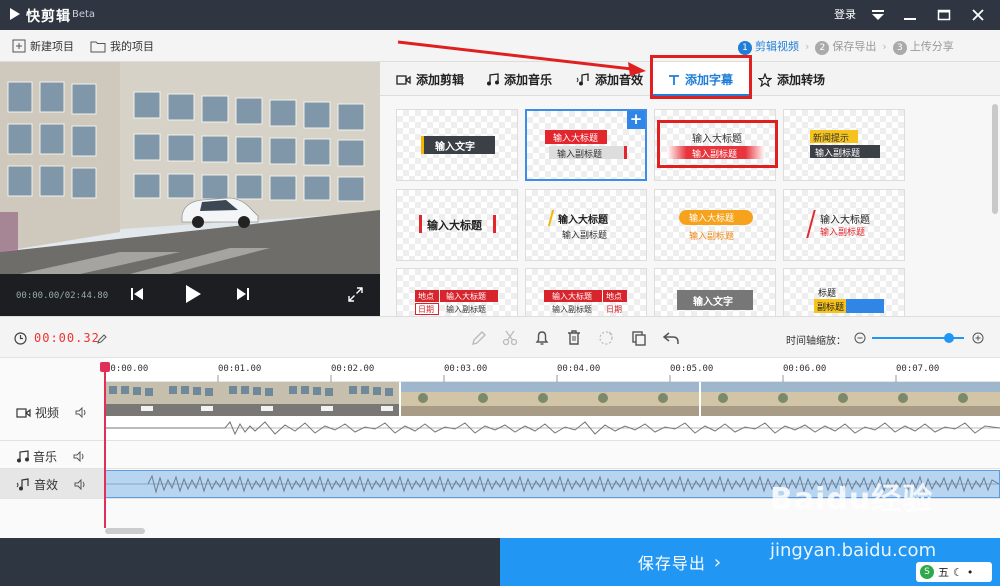 The height and width of the screenshot is (586, 1000). What do you see at coordinates (479, 338) in the screenshot?
I see `pencil-icon` at bounding box center [479, 338].